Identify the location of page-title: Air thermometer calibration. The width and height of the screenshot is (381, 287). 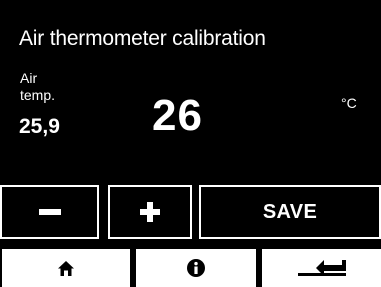
(142, 38).